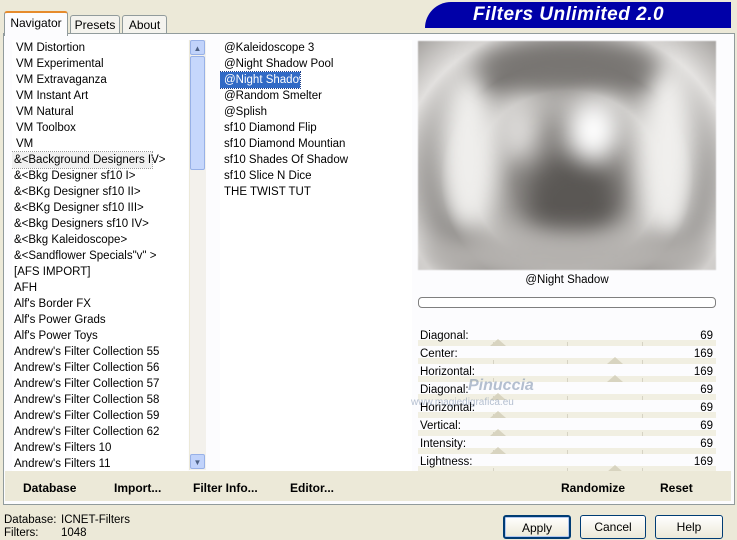 The image size is (737, 540). Describe the element at coordinates (316, 96) in the screenshot. I see `filter-item: @Random Smelter` at that location.